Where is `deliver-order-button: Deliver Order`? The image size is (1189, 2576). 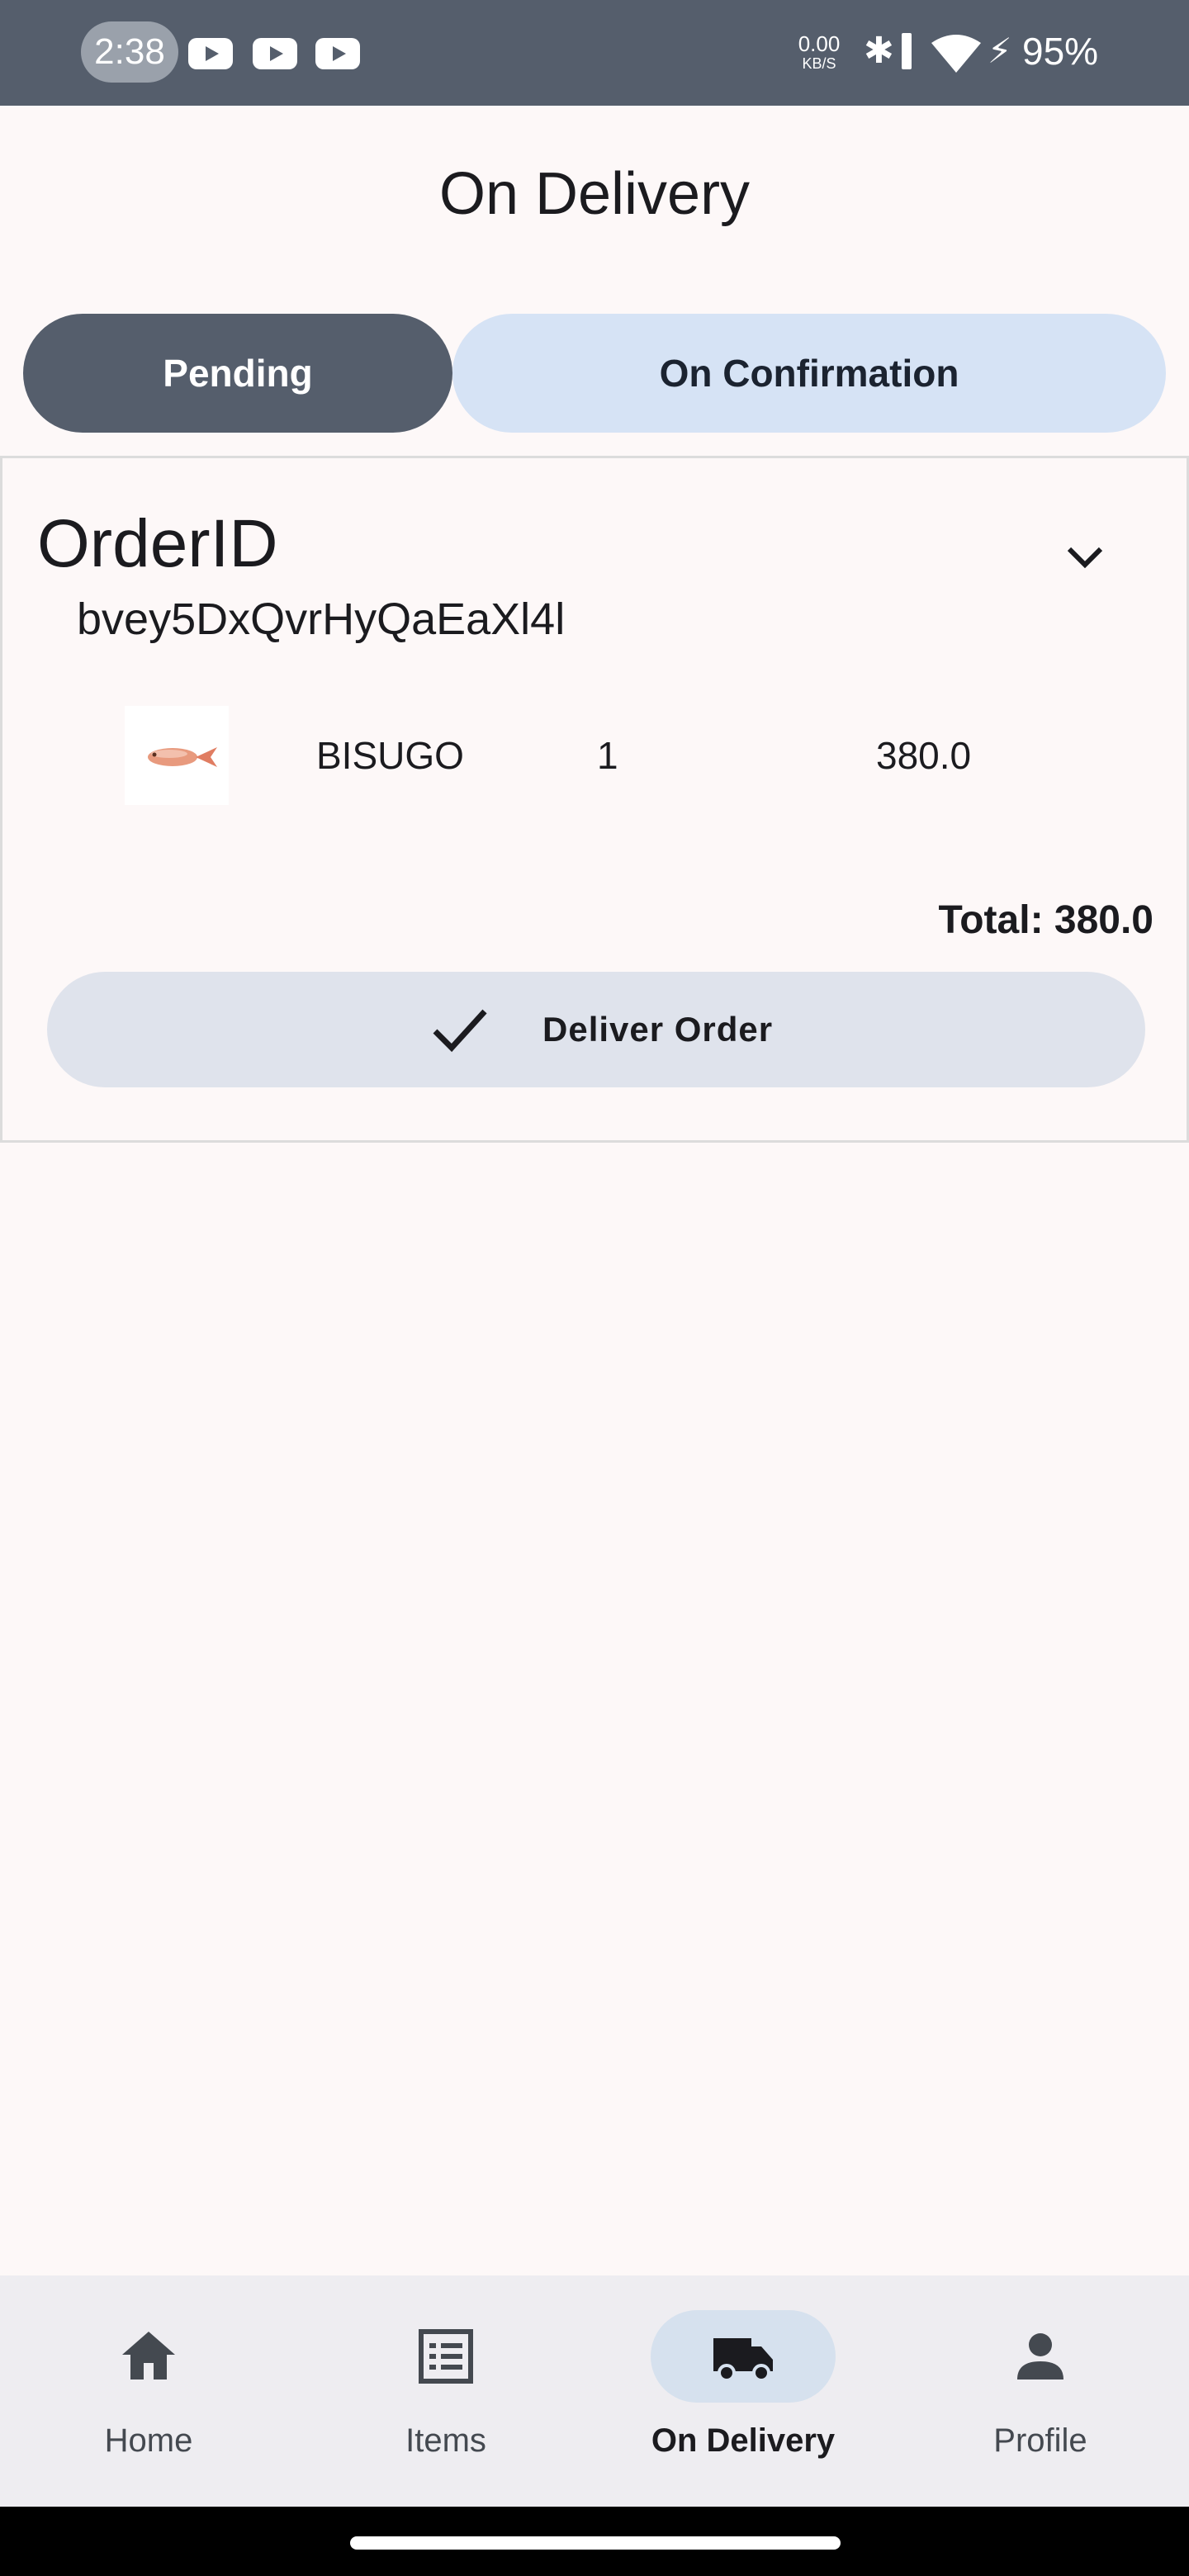 deliver-order-button: Deliver Order is located at coordinates (596, 1029).